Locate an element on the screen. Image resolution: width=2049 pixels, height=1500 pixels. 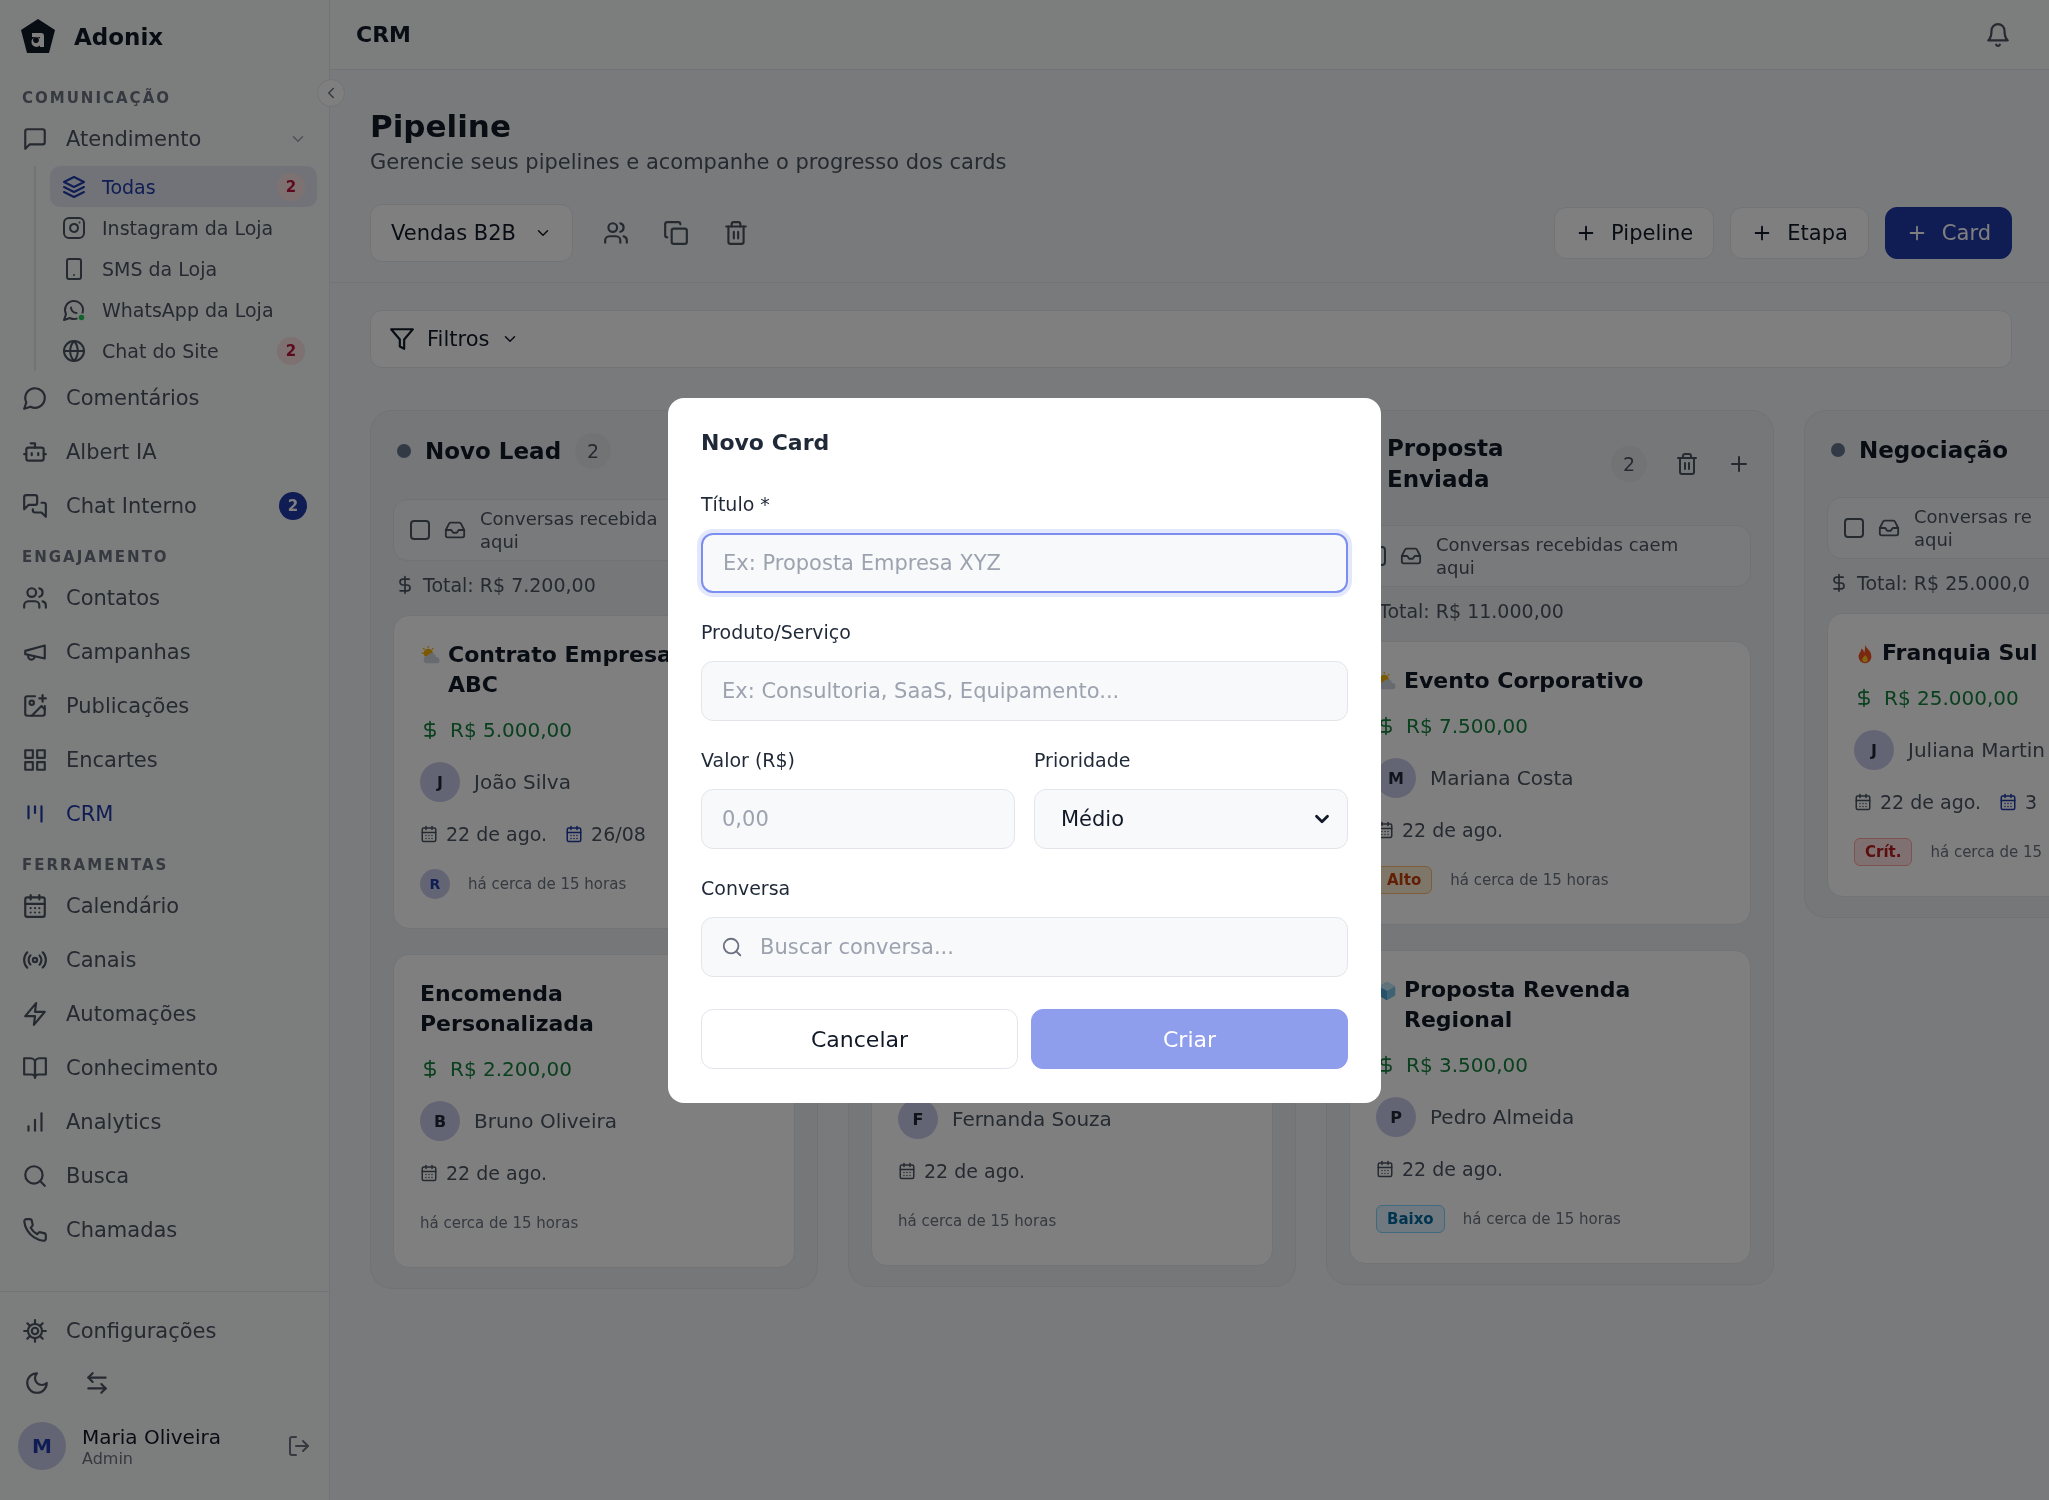
nav-item: Atendimento is located at coordinates (164, 139).